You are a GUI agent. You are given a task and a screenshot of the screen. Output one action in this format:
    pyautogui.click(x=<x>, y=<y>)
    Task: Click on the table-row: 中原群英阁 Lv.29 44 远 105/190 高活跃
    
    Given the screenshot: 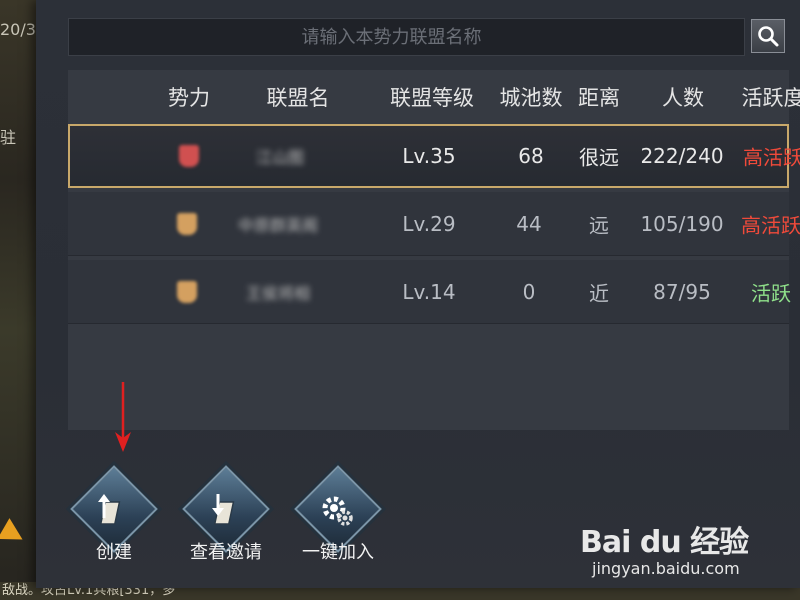 What is the action you would take?
    pyautogui.click(x=434, y=224)
    